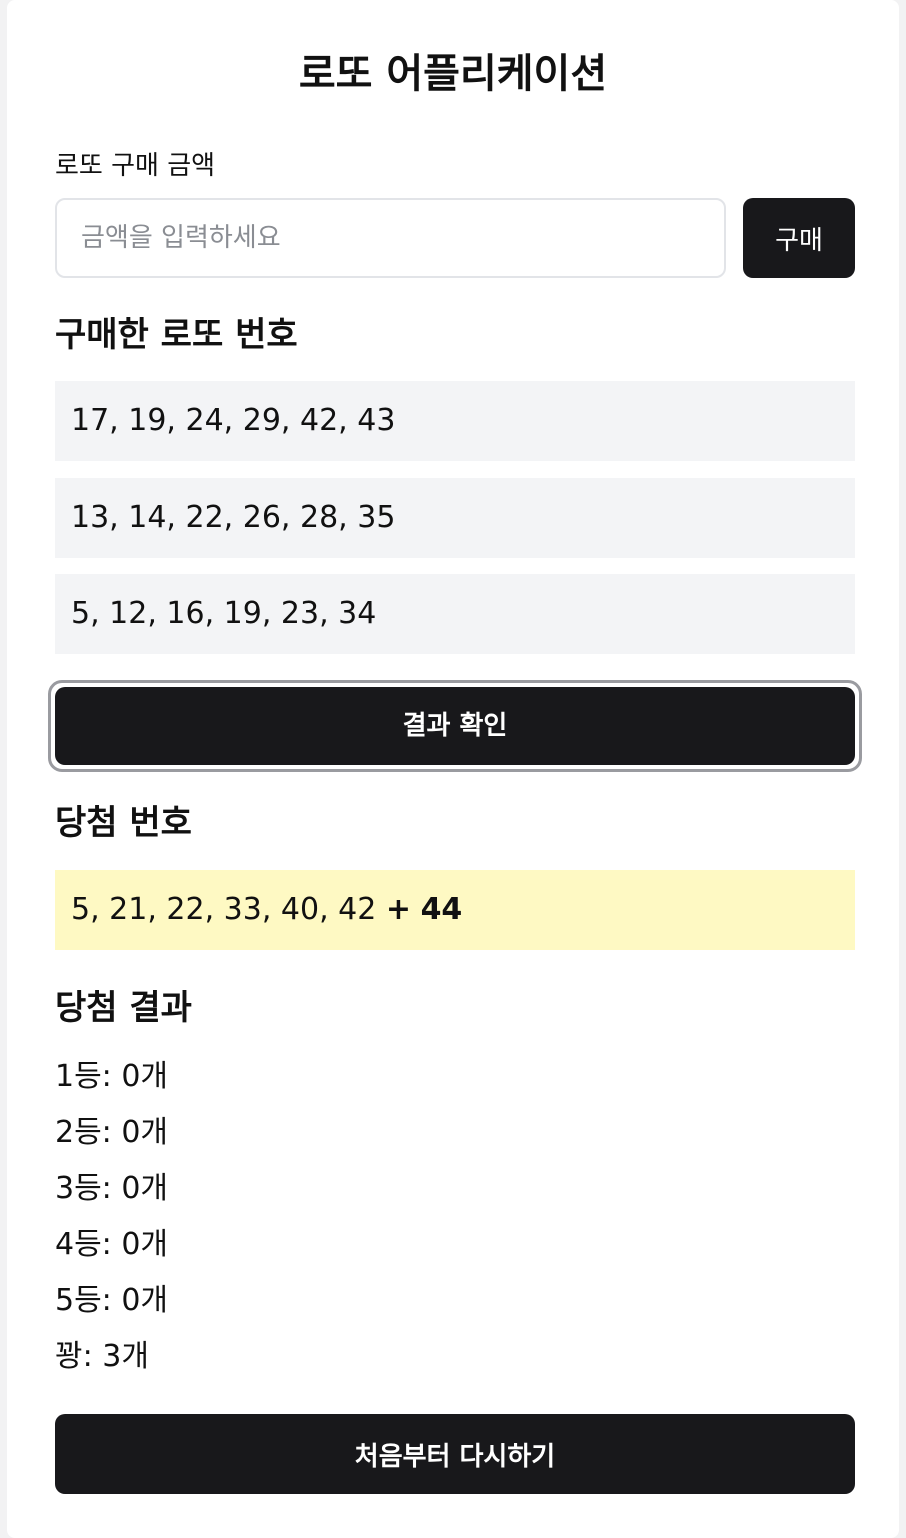 The image size is (906, 1538). What do you see at coordinates (112, 1132) in the screenshot?
I see `result-rank-2: 2등: 0개` at bounding box center [112, 1132].